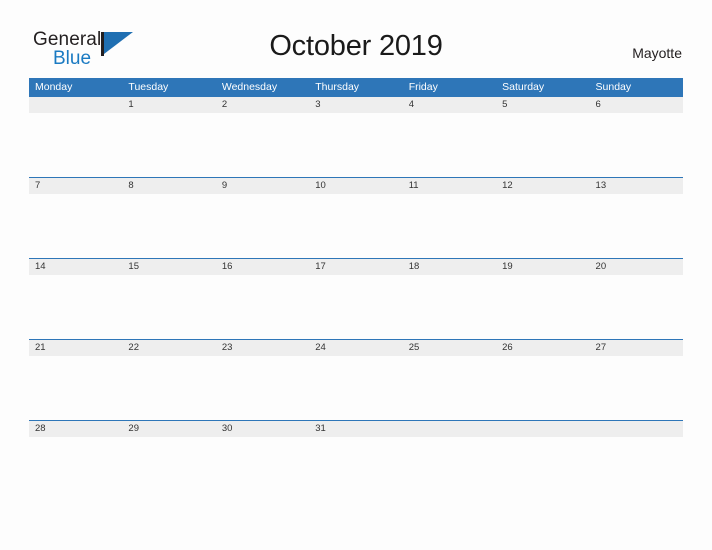 This screenshot has height=550, width=712. I want to click on date-number: 28, so click(75, 429).